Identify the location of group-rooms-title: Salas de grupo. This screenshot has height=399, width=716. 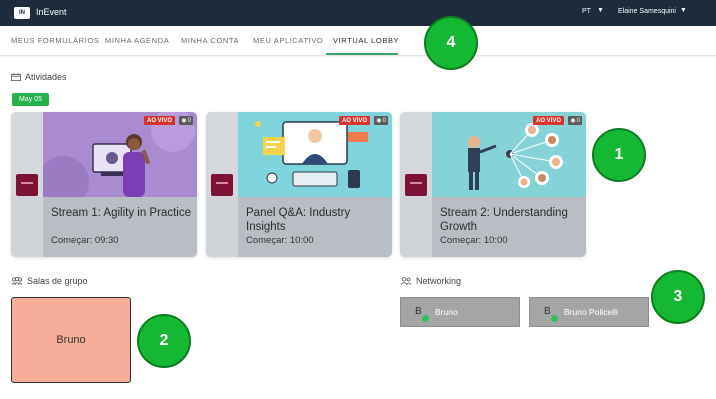
(57, 281).